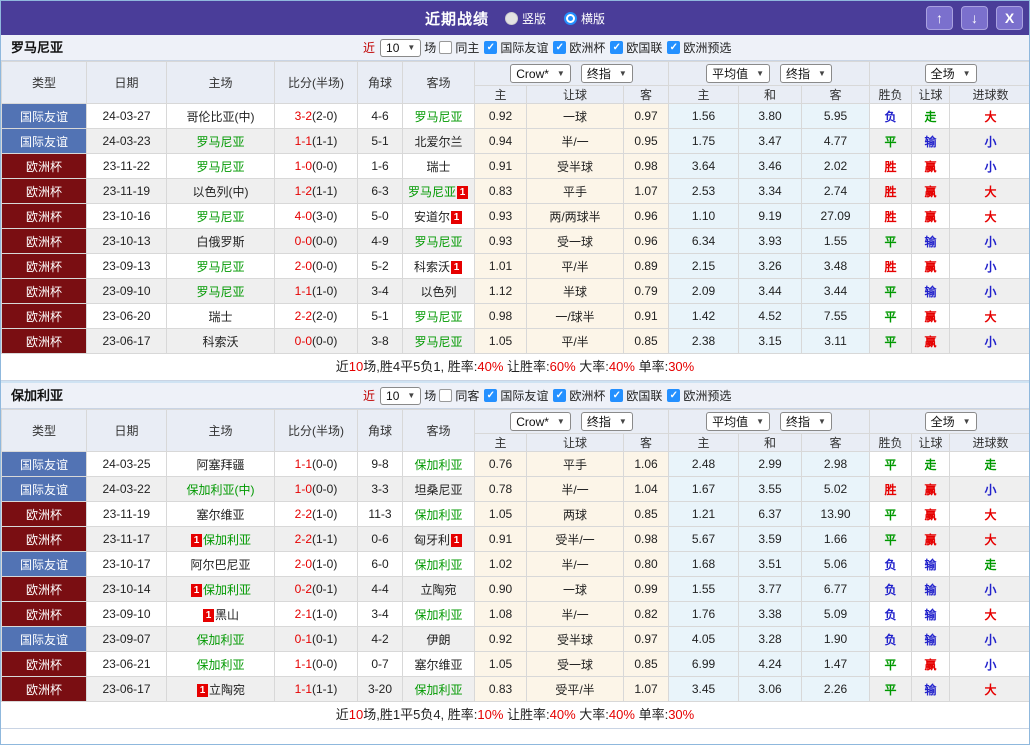 This screenshot has height=745, width=1030. What do you see at coordinates (316, 191) in the screenshot?
I see `match-score: 1-2(1-1)` at bounding box center [316, 191].